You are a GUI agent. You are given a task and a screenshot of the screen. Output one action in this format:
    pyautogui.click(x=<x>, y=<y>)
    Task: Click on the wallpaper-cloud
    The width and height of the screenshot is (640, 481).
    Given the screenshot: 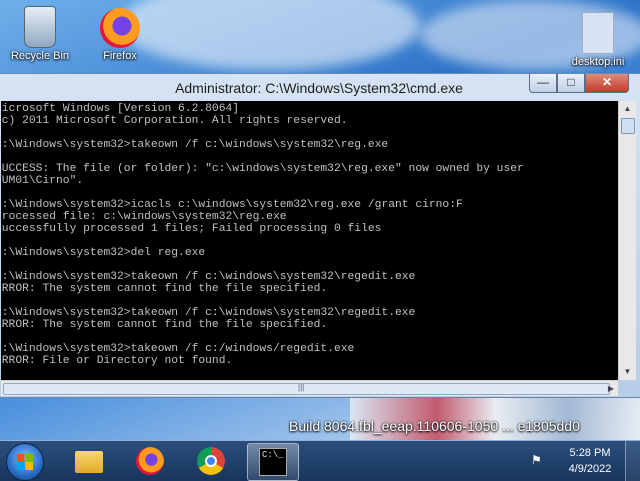 What is the action you would take?
    pyautogui.click(x=270, y=35)
    